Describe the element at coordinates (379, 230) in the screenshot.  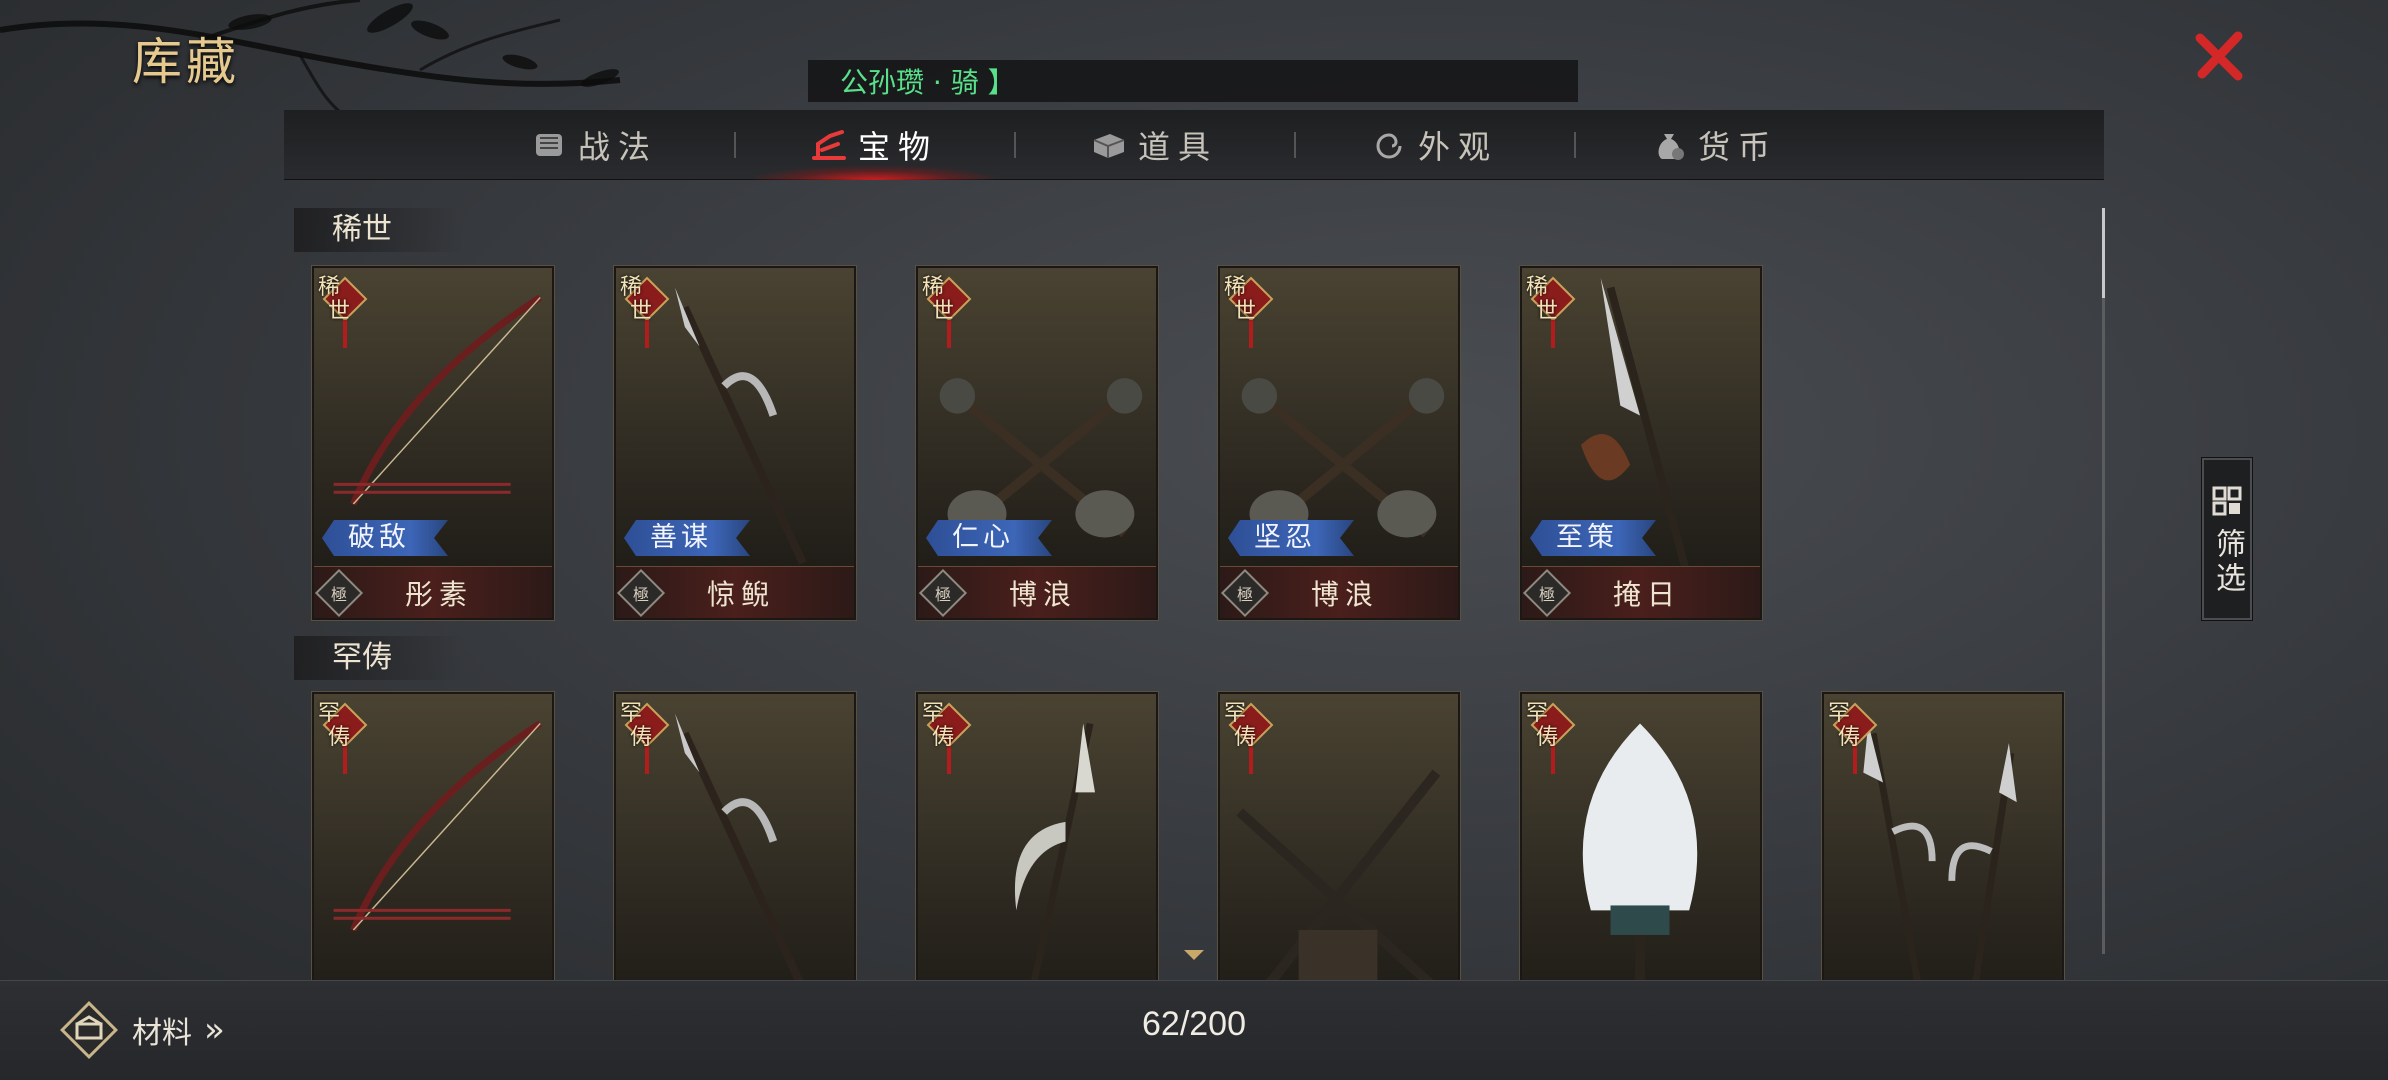
I see `section-label-rare: 稀世` at that location.